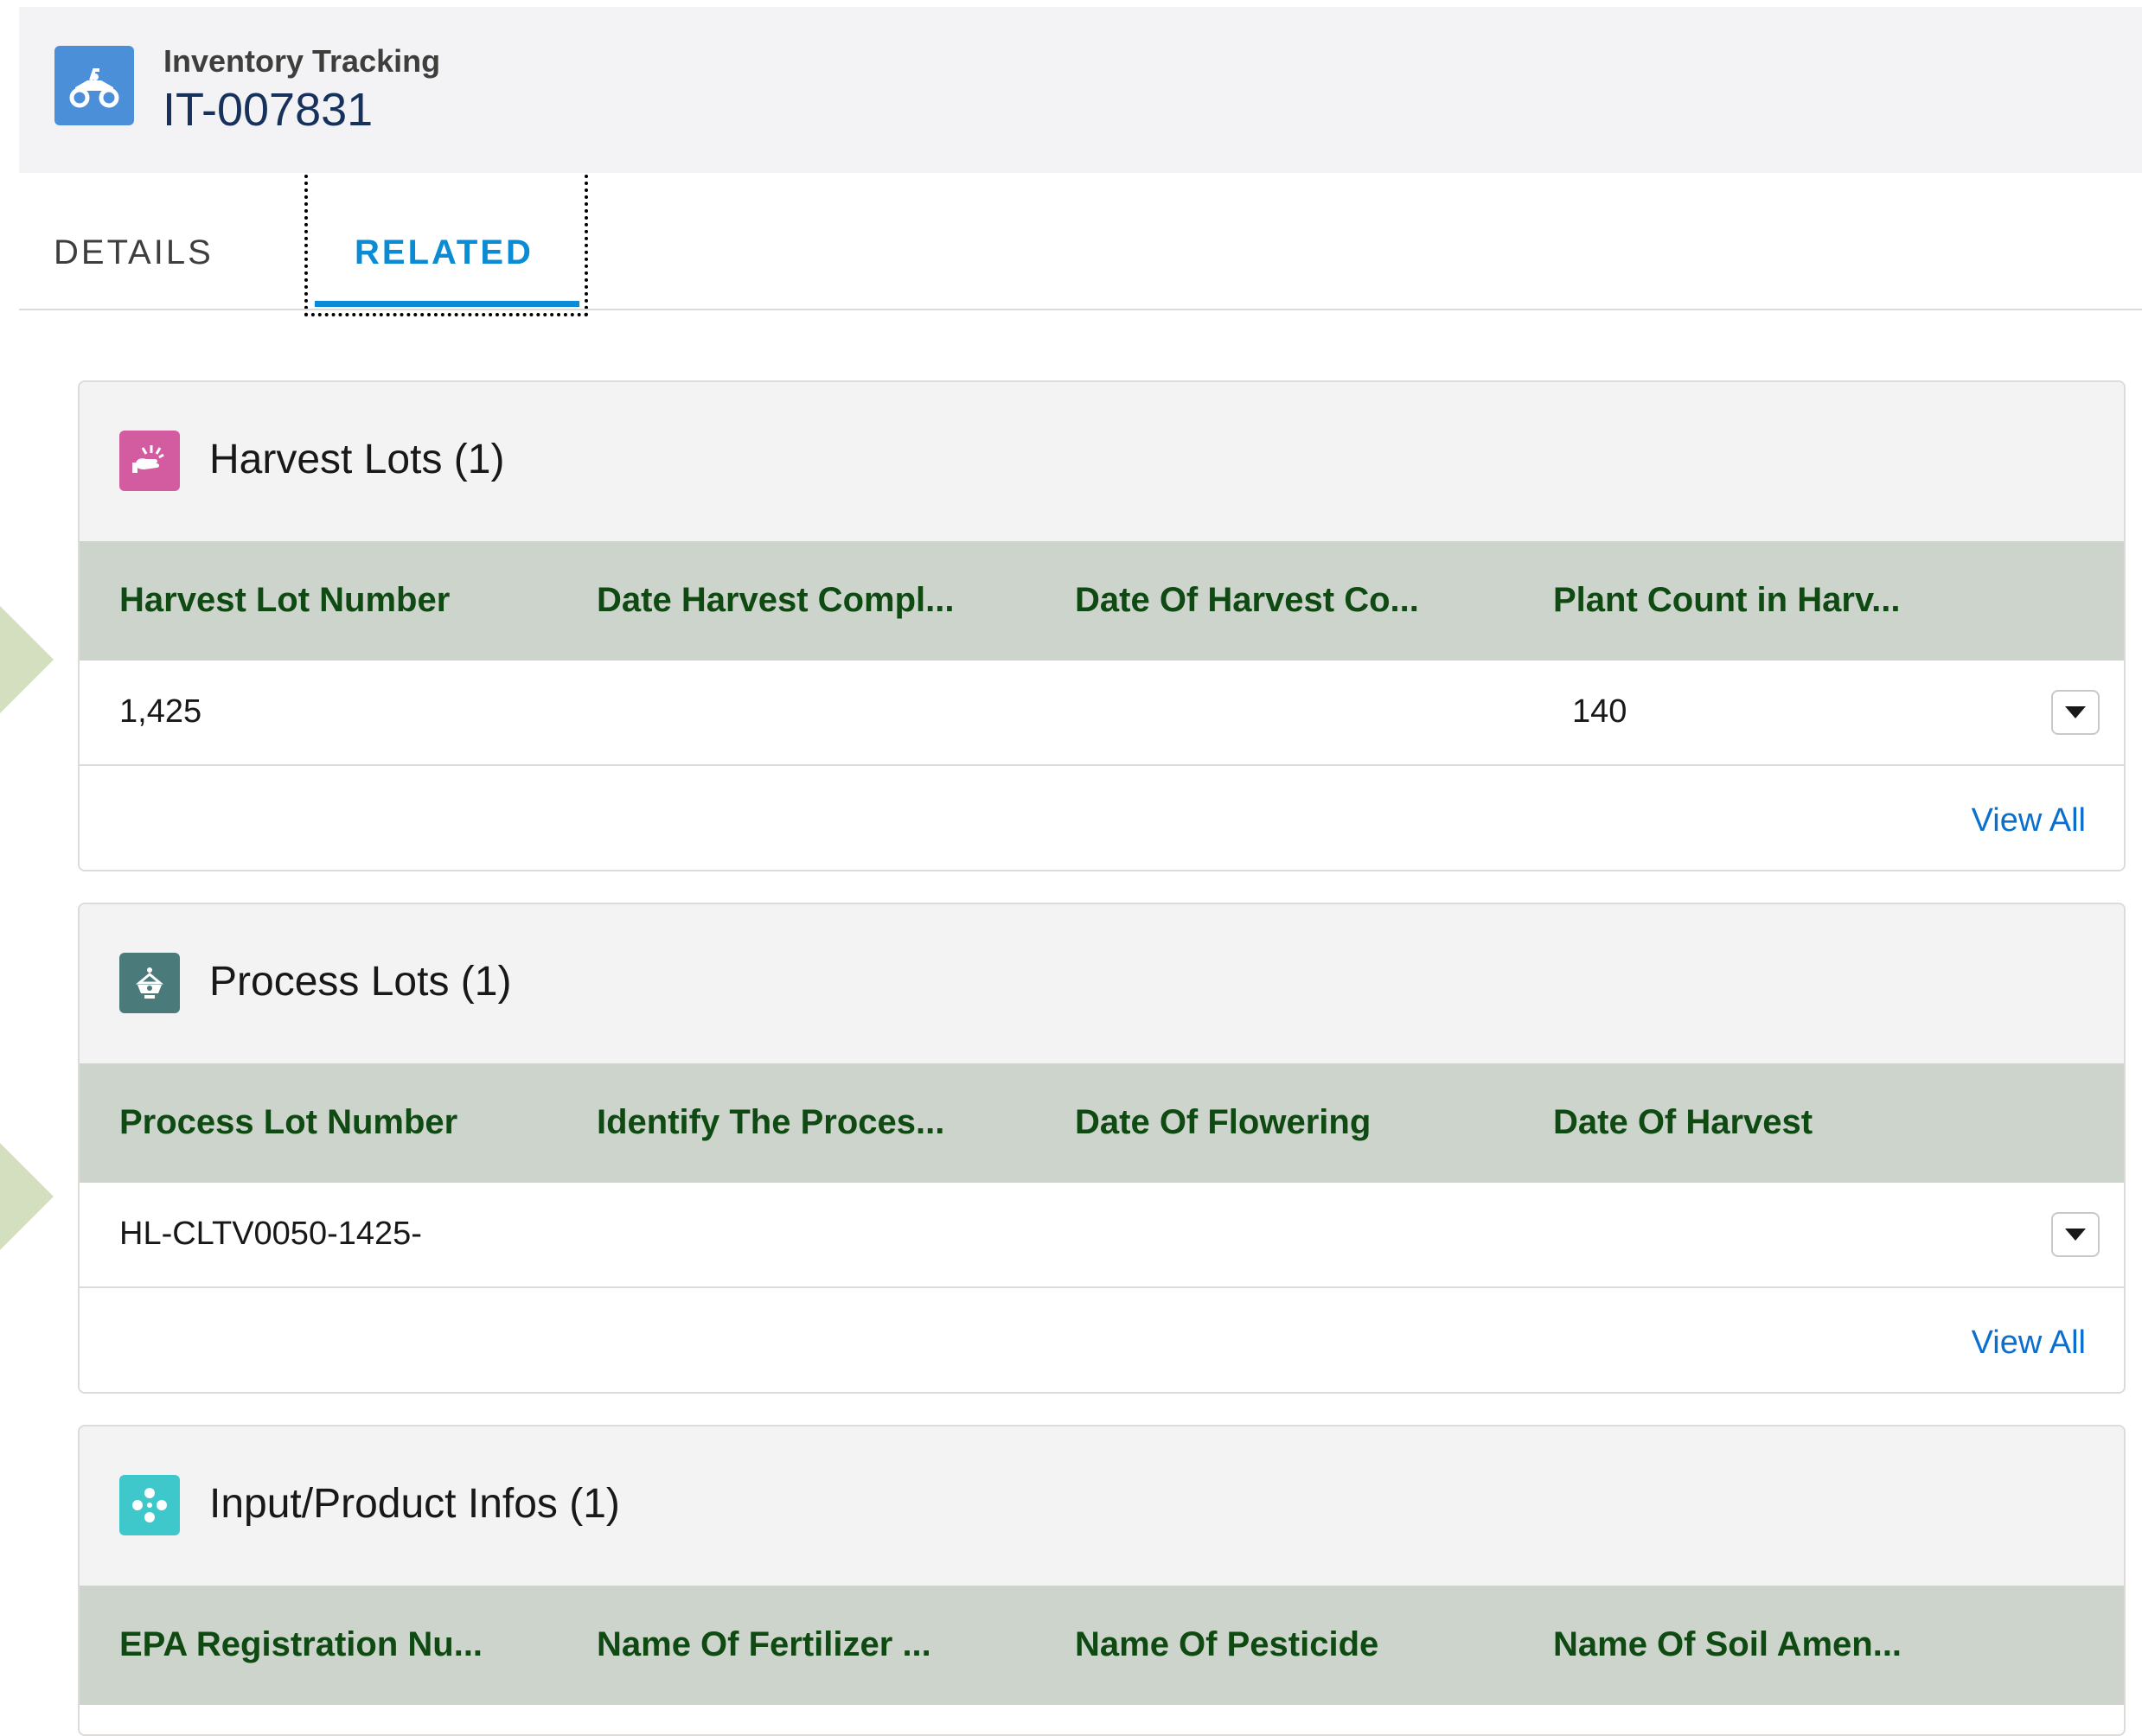 This screenshot has height=1736, width=2142. What do you see at coordinates (357, 459) in the screenshot?
I see `card-title: Harvest Lots (1)` at bounding box center [357, 459].